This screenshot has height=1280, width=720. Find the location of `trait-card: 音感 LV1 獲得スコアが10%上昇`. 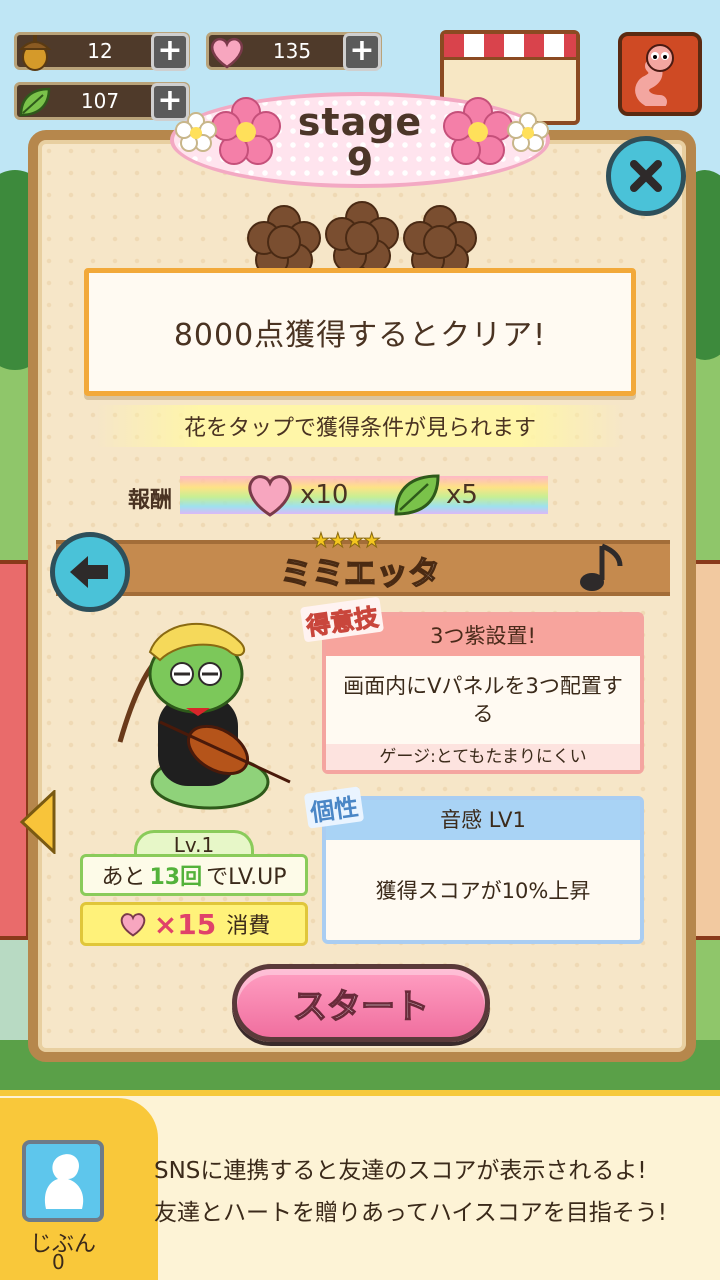

trait-card: 音感 LV1 獲得スコアが10%上昇 is located at coordinates (483, 870).